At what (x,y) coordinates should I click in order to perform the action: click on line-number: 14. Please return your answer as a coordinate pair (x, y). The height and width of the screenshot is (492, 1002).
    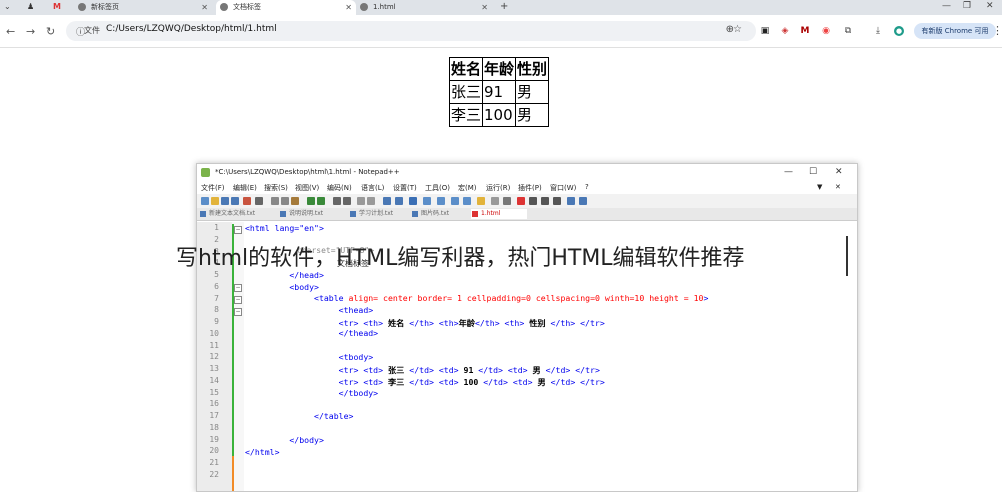
    Looking at the image, I should click on (214, 380).